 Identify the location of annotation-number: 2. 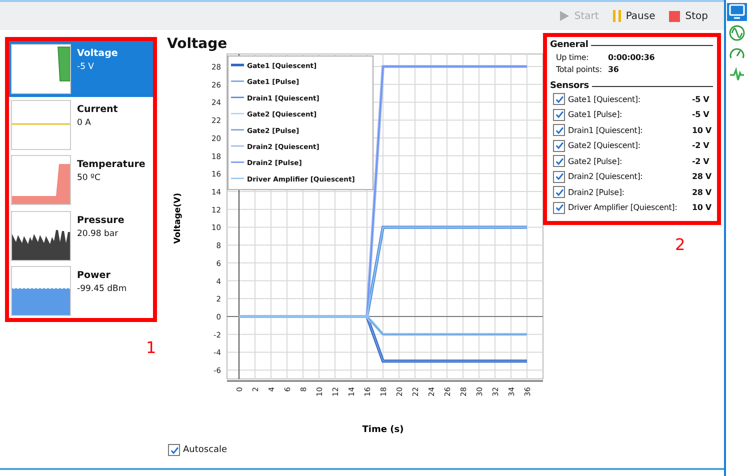
(680, 244).